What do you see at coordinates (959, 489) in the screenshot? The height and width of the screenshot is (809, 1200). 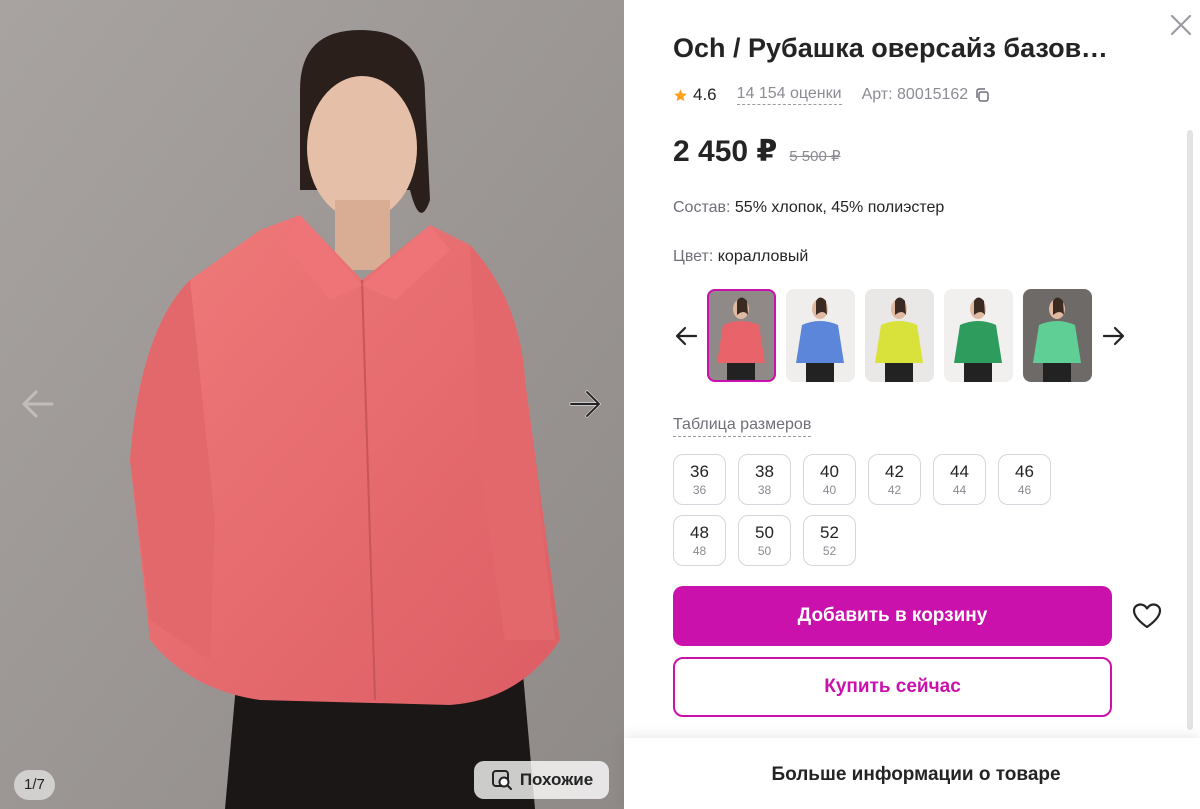 I see `size-sub-label: 44` at bounding box center [959, 489].